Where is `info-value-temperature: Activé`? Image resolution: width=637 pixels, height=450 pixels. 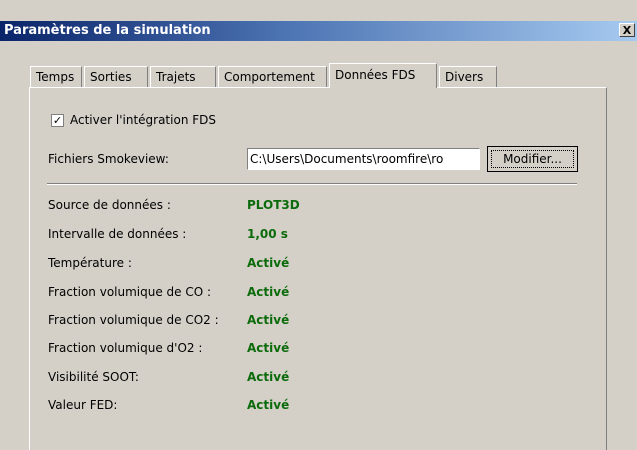
info-value-temperature: Activé is located at coordinates (268, 263).